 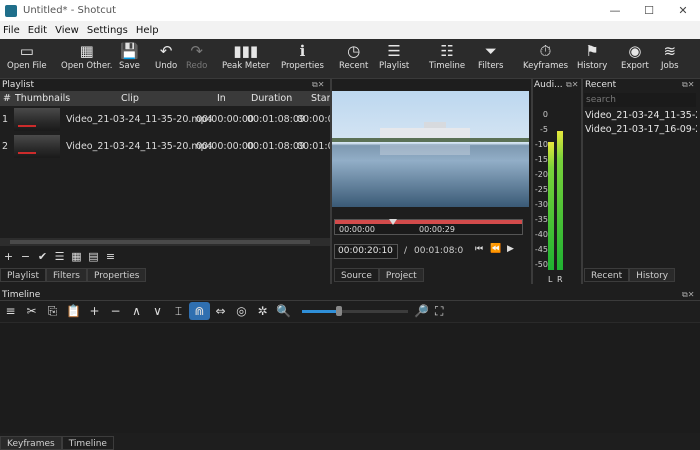 What do you see at coordinates (545, 56) in the screenshot?
I see `keyframes-button: ⏱ Keyframes` at bounding box center [545, 56].